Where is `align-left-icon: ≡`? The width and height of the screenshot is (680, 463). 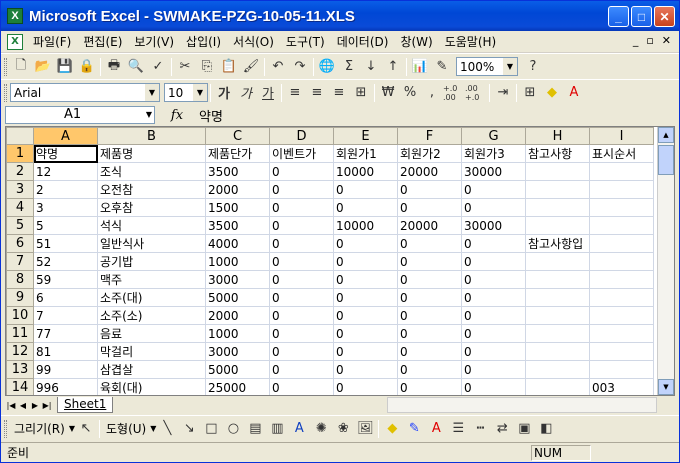
align-left-icon: ≡ is located at coordinates (295, 93).